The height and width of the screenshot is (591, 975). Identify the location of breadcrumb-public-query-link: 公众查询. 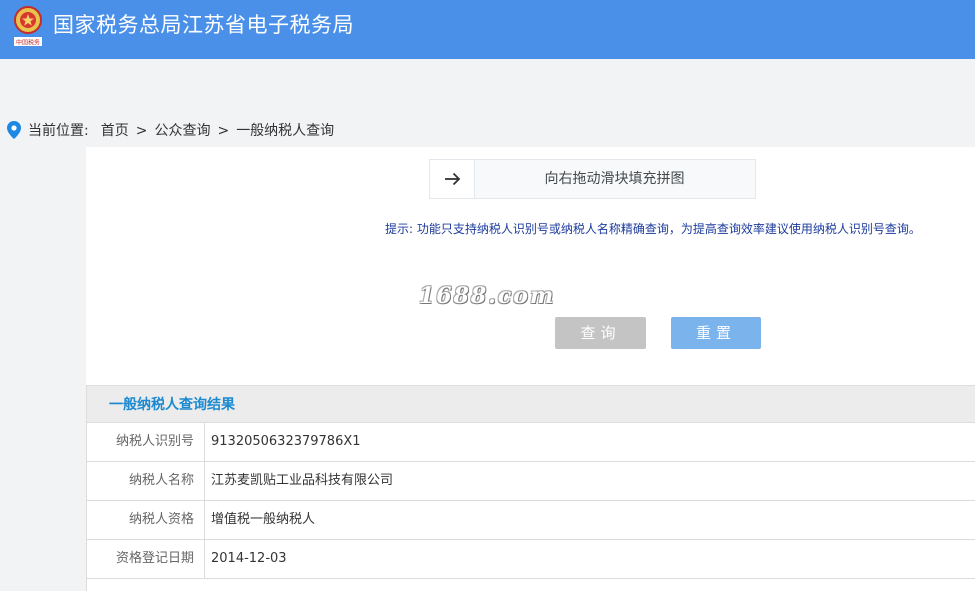
(182, 131).